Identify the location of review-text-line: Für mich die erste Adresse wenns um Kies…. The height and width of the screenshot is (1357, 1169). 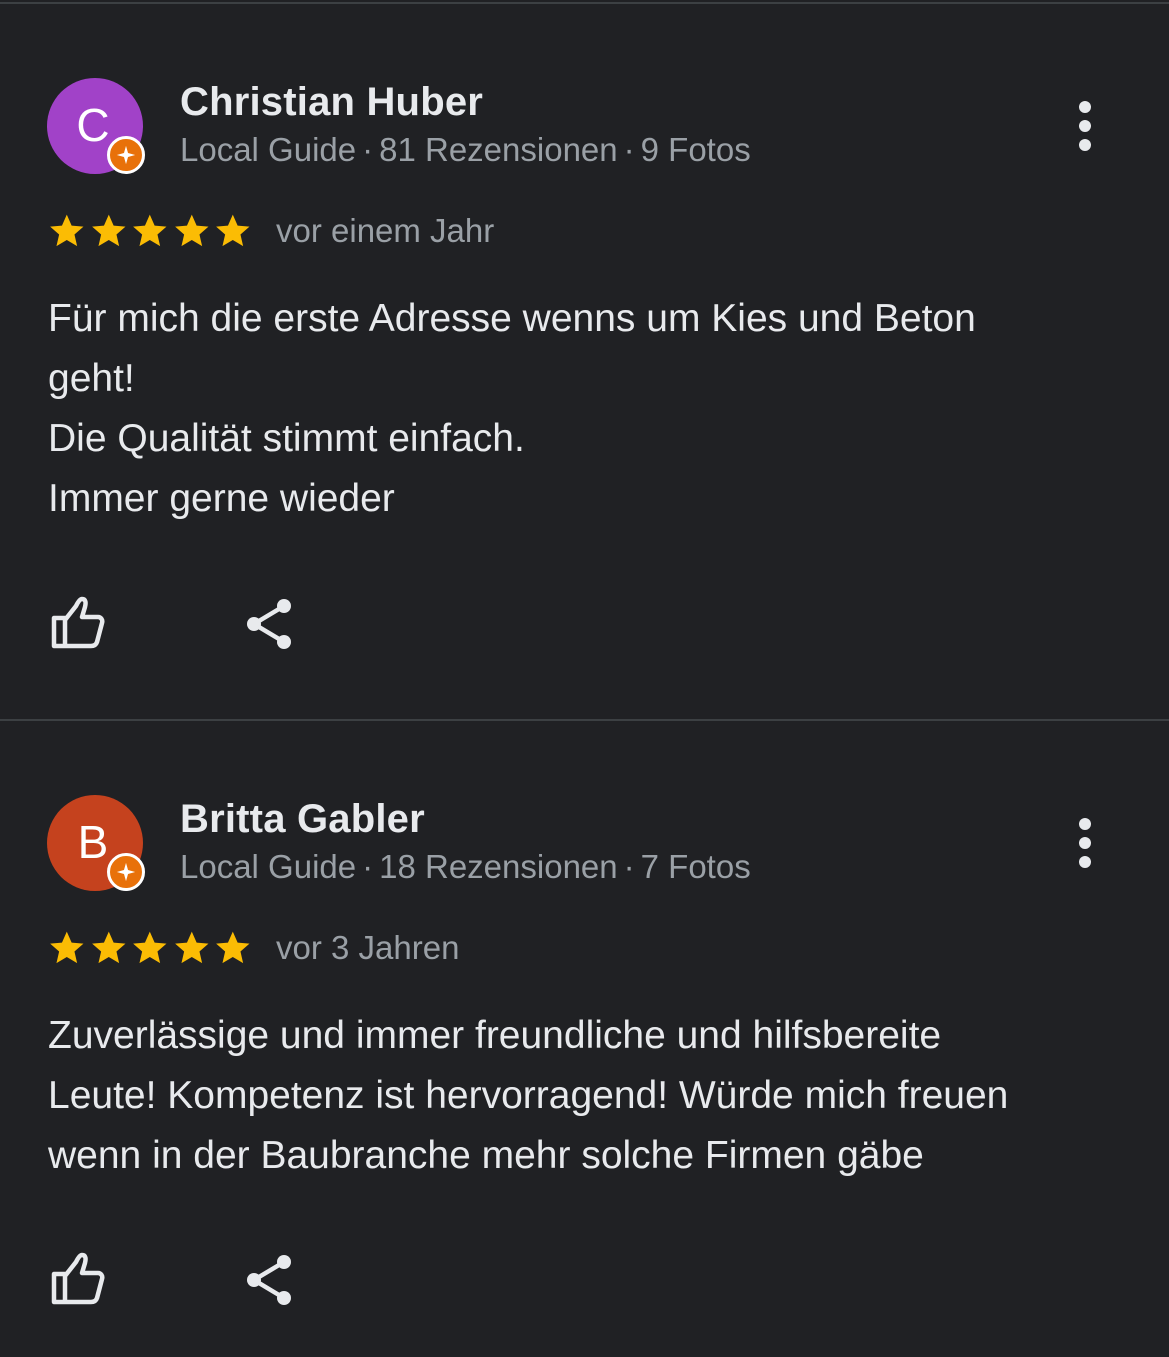
(512, 318).